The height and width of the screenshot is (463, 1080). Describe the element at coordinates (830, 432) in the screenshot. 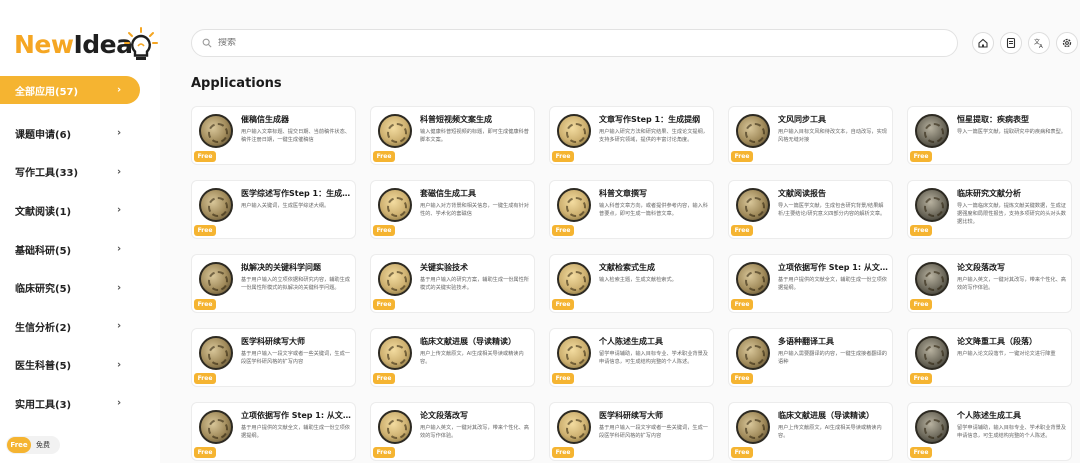

I see `app-card-description: 用户上传文献原文，AI生成相关导读或精读内容。` at that location.